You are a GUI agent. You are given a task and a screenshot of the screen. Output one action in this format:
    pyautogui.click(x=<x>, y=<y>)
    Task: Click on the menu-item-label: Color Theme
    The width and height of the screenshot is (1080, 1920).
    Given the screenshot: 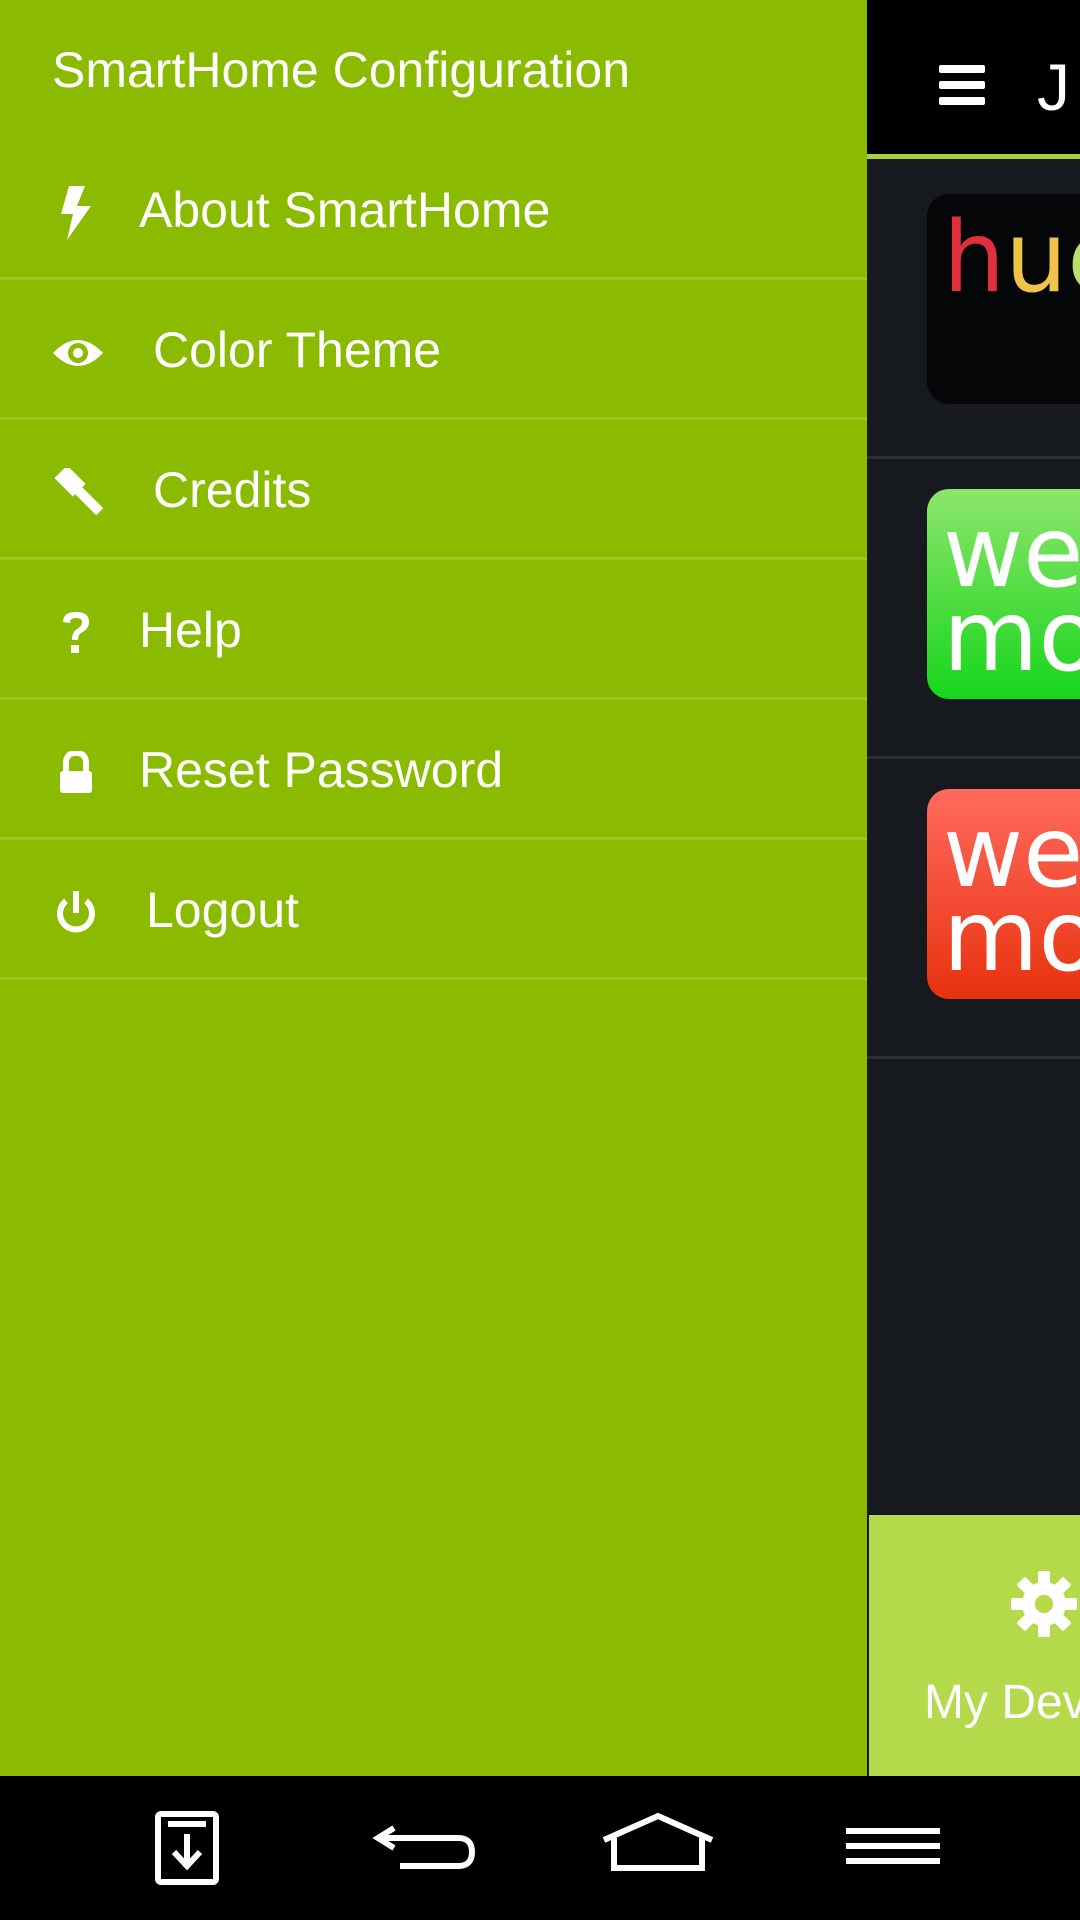 What is the action you would take?
    pyautogui.click(x=297, y=350)
    